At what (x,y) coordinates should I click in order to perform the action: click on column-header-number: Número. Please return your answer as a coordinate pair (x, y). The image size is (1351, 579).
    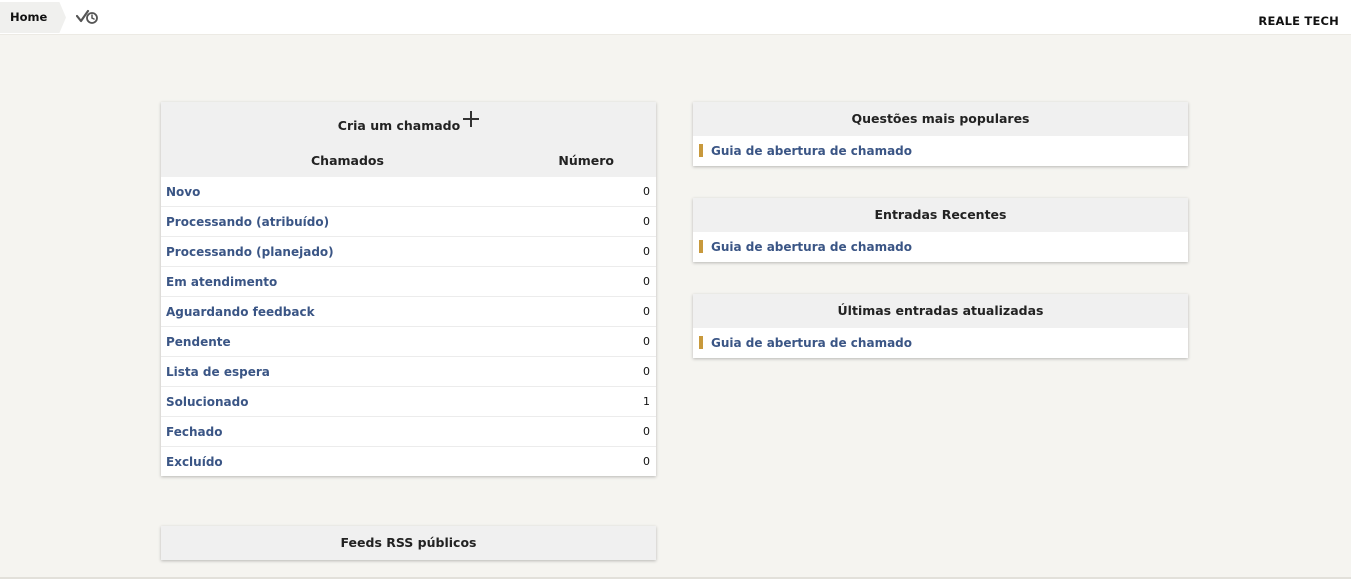
    Looking at the image, I should click on (586, 160).